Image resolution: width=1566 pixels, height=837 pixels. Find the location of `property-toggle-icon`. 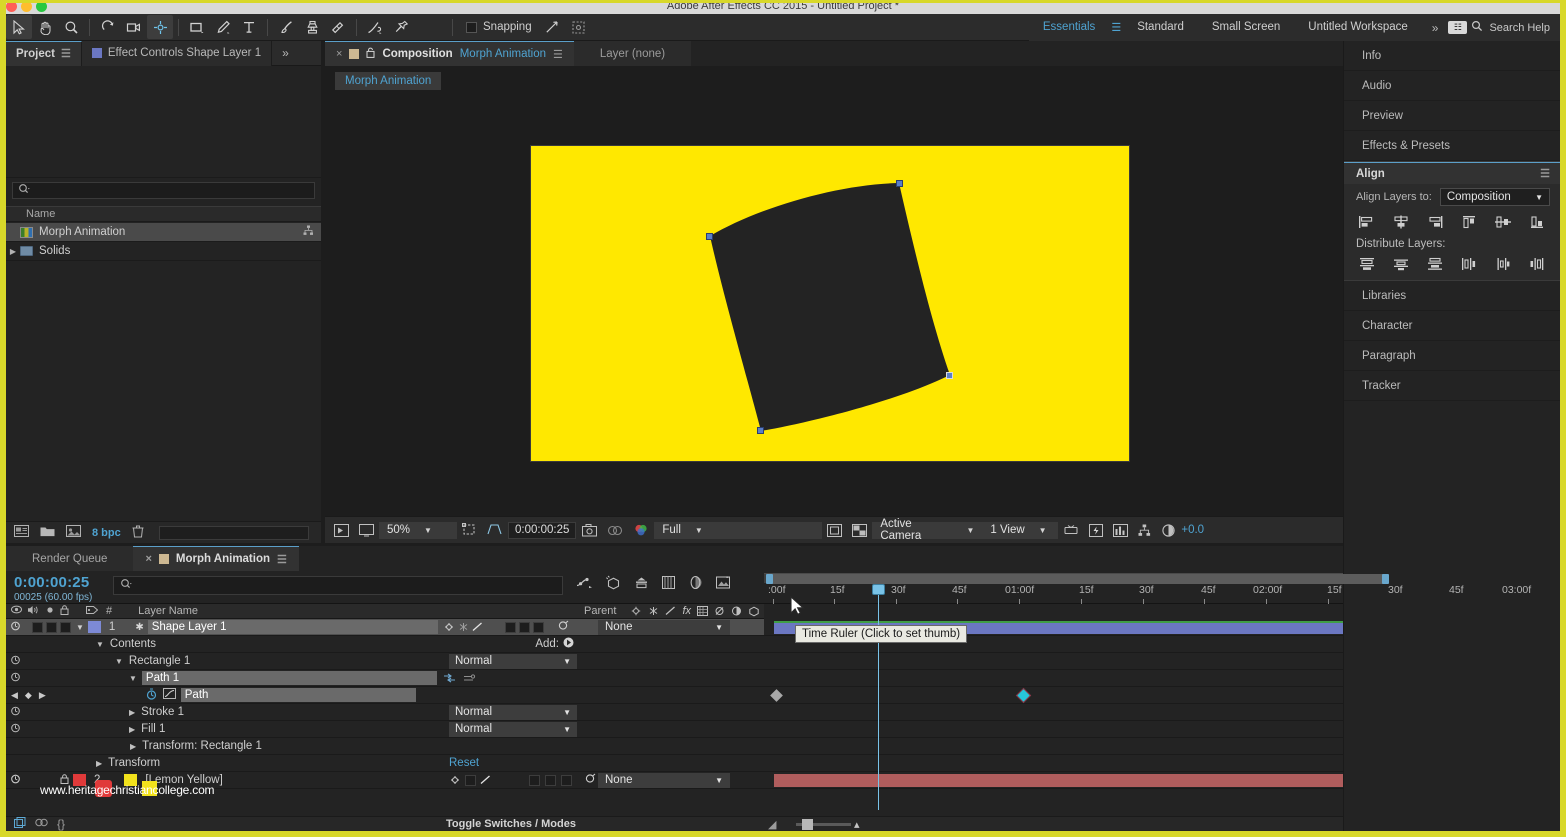

property-toggle-icon is located at coordinates (15, 661).